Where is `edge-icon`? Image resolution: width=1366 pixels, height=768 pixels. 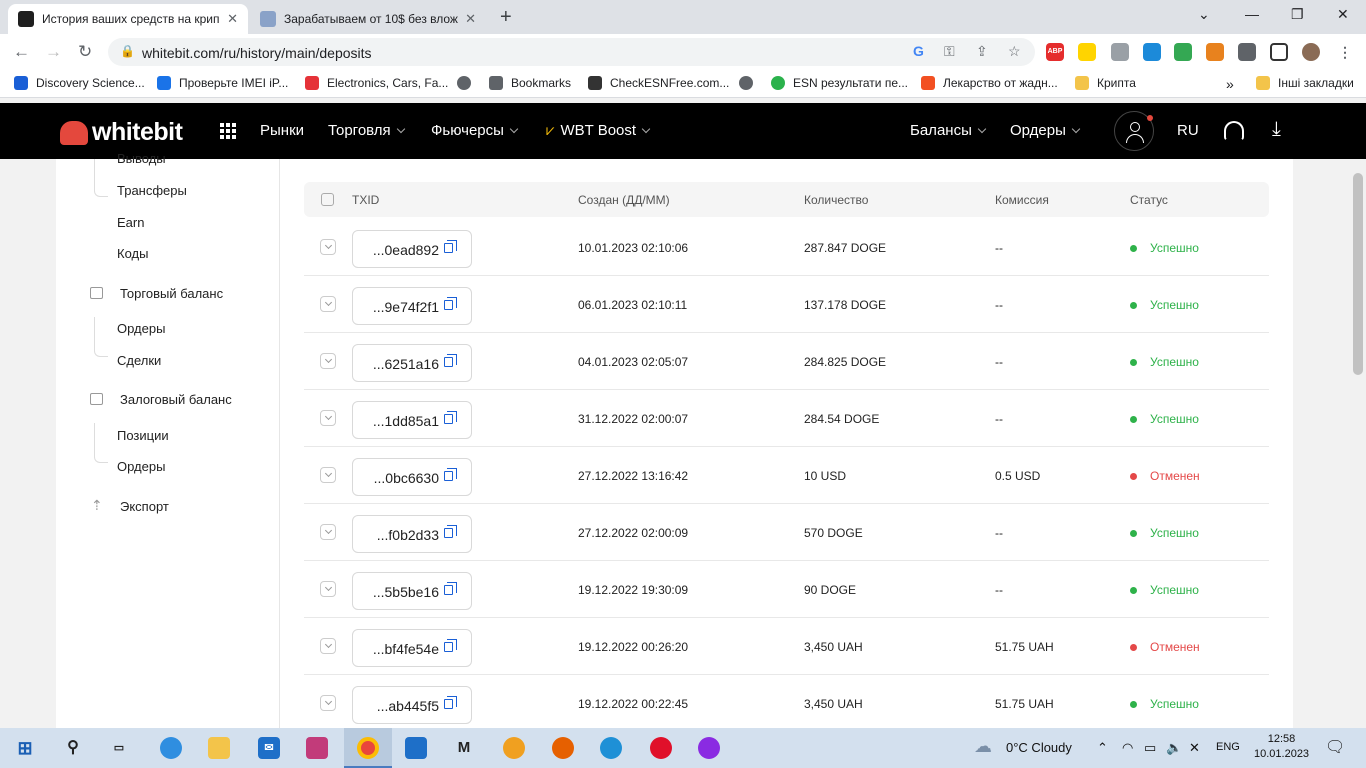
edge-icon is located at coordinates (171, 748).